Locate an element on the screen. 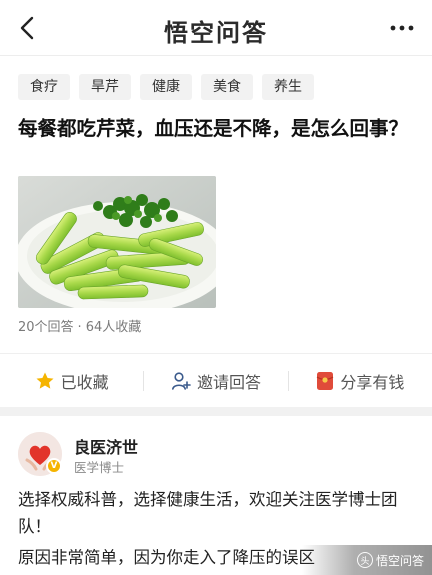 The width and height of the screenshot is (432, 575). share-label: 分享有钱 is located at coordinates (372, 382).